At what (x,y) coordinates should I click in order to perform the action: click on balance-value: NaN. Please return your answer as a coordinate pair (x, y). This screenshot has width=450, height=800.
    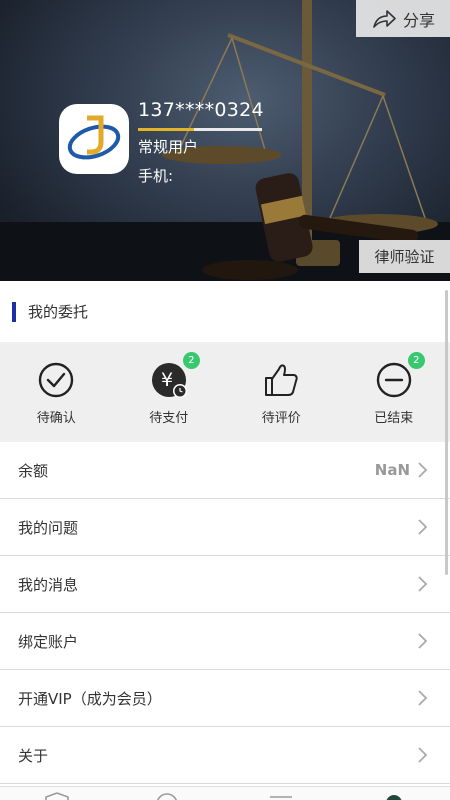
    Looking at the image, I should click on (392, 470).